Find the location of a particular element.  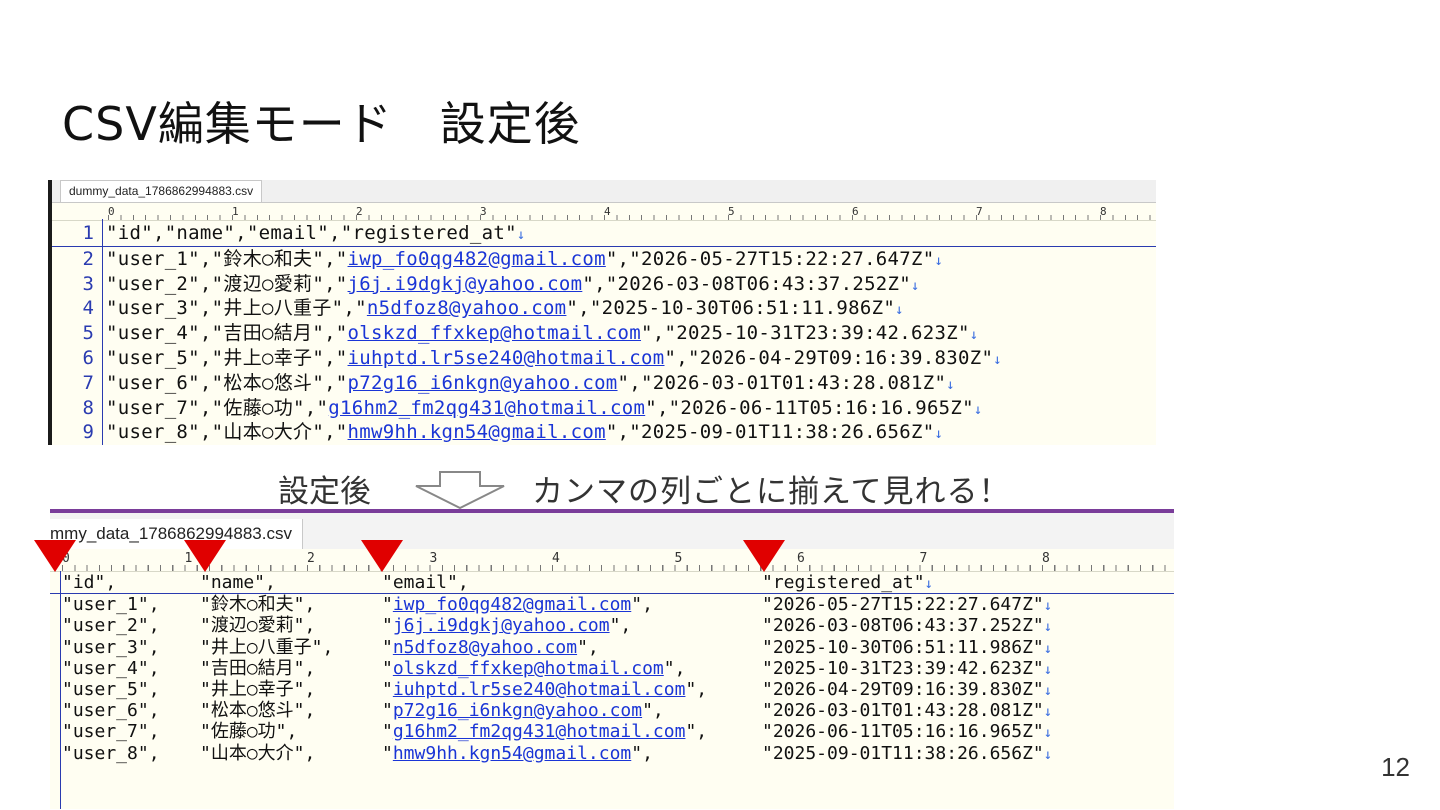

csv-fields: ","2026-06-11T05:16:16.965Z" is located at coordinates (809, 407).